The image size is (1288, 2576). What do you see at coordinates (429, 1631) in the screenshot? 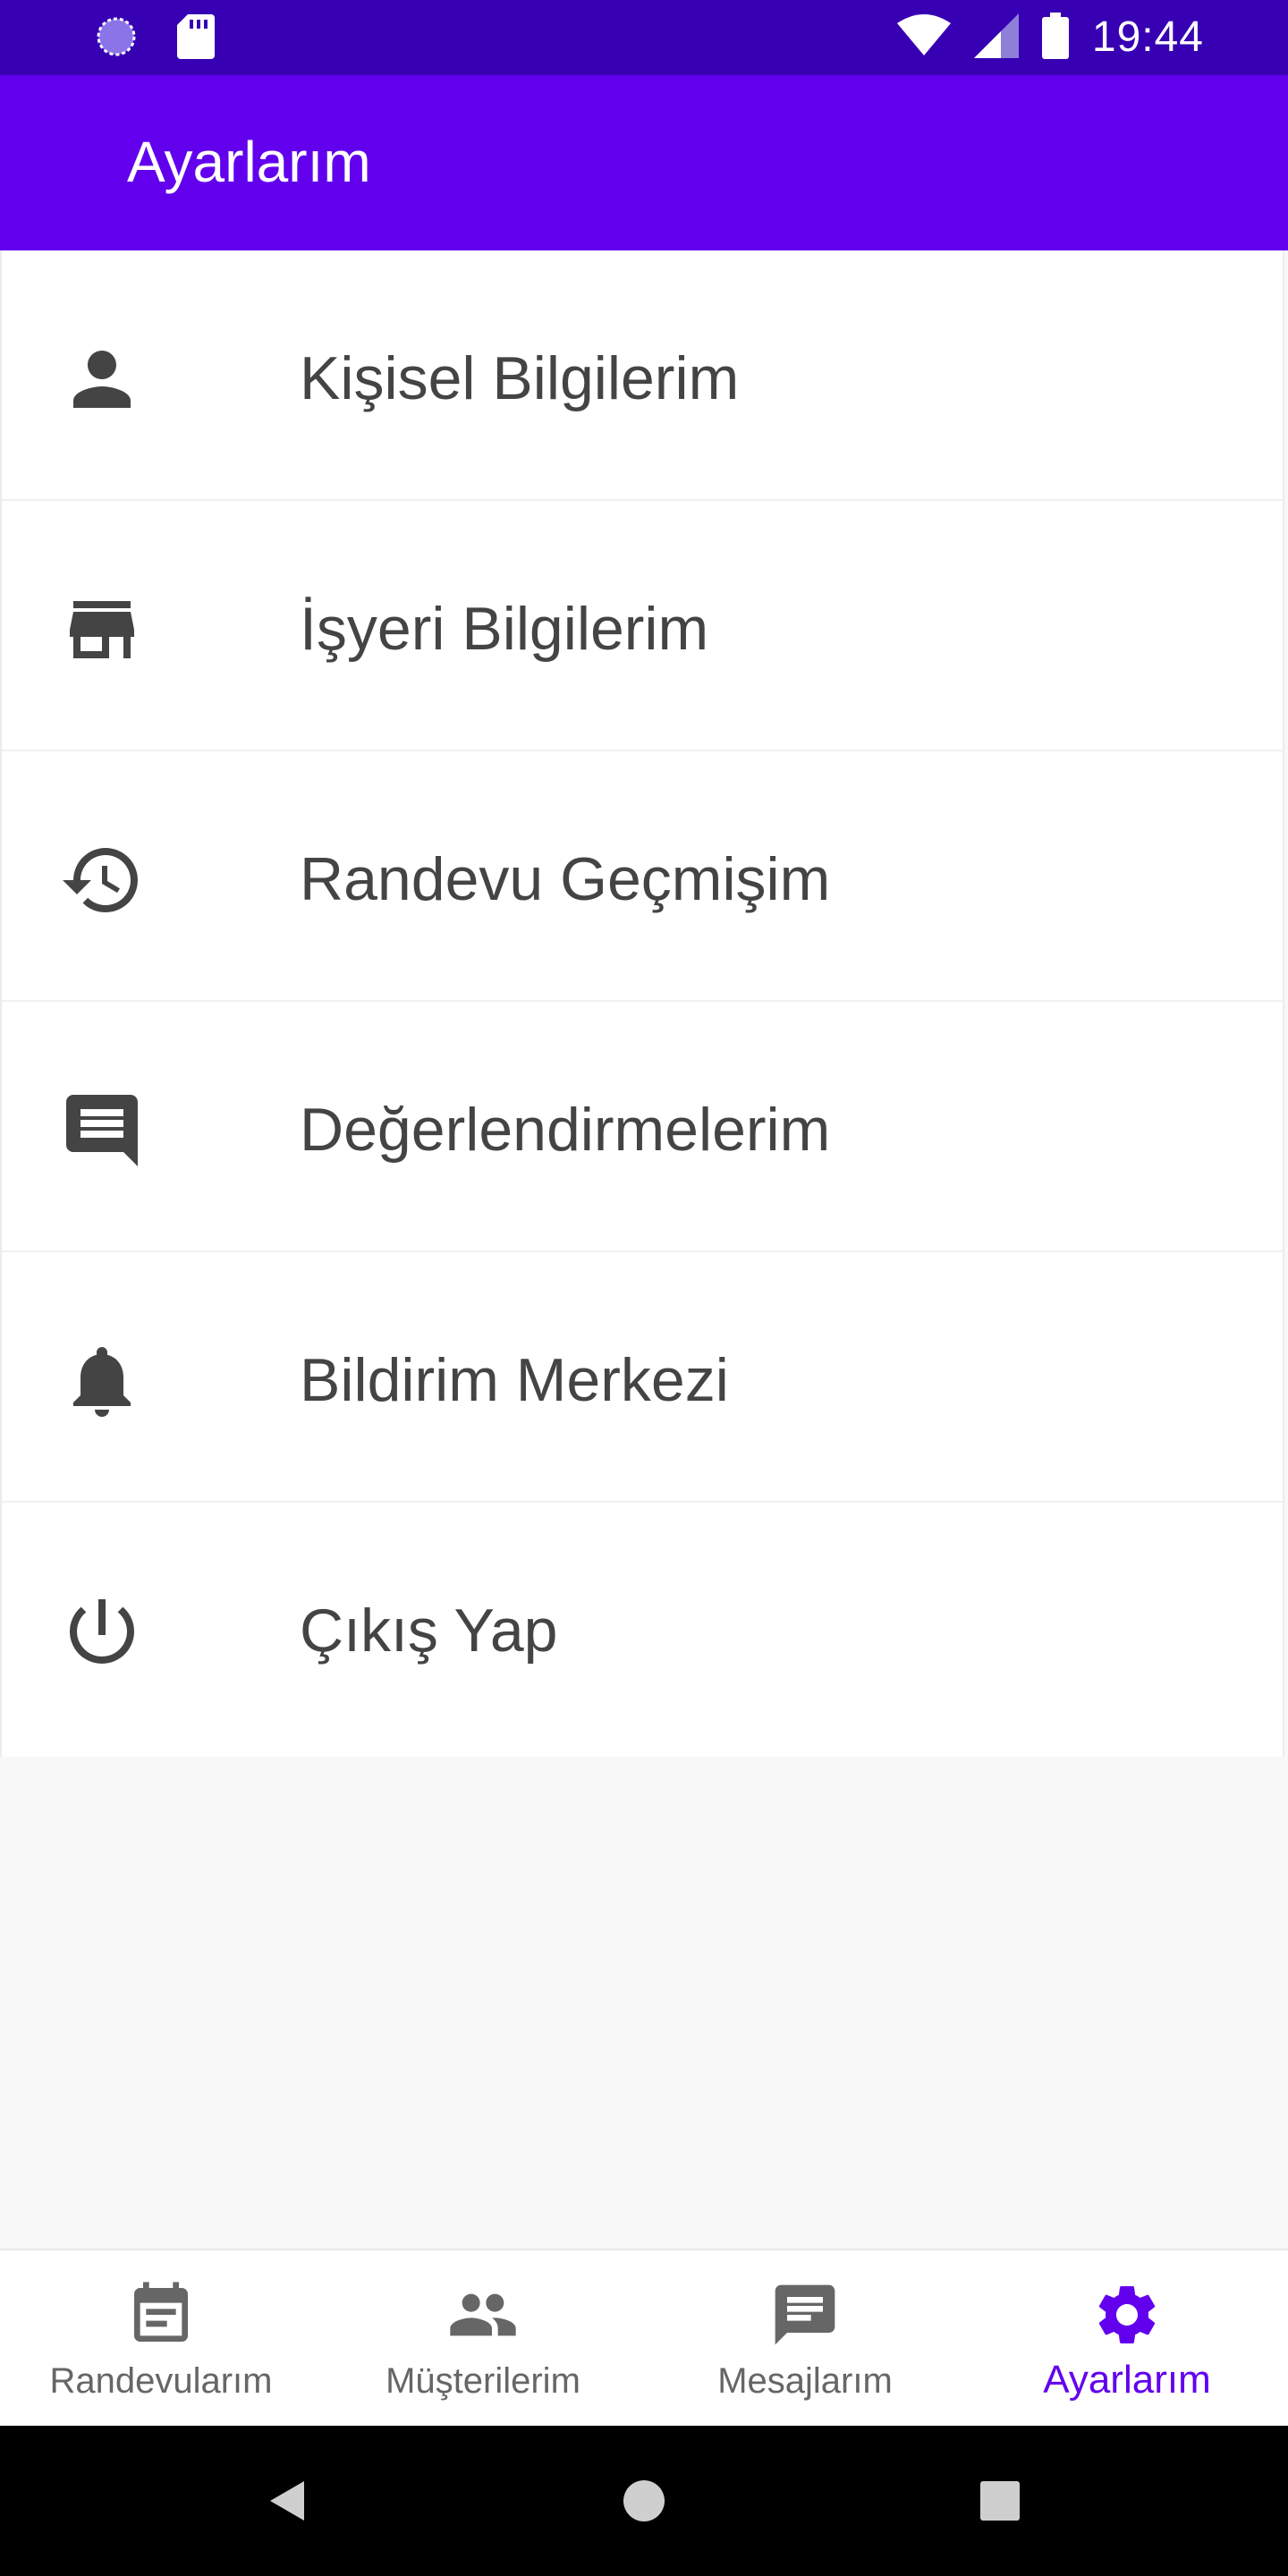
I see `menu-item-label: Çıkış Yap` at bounding box center [429, 1631].